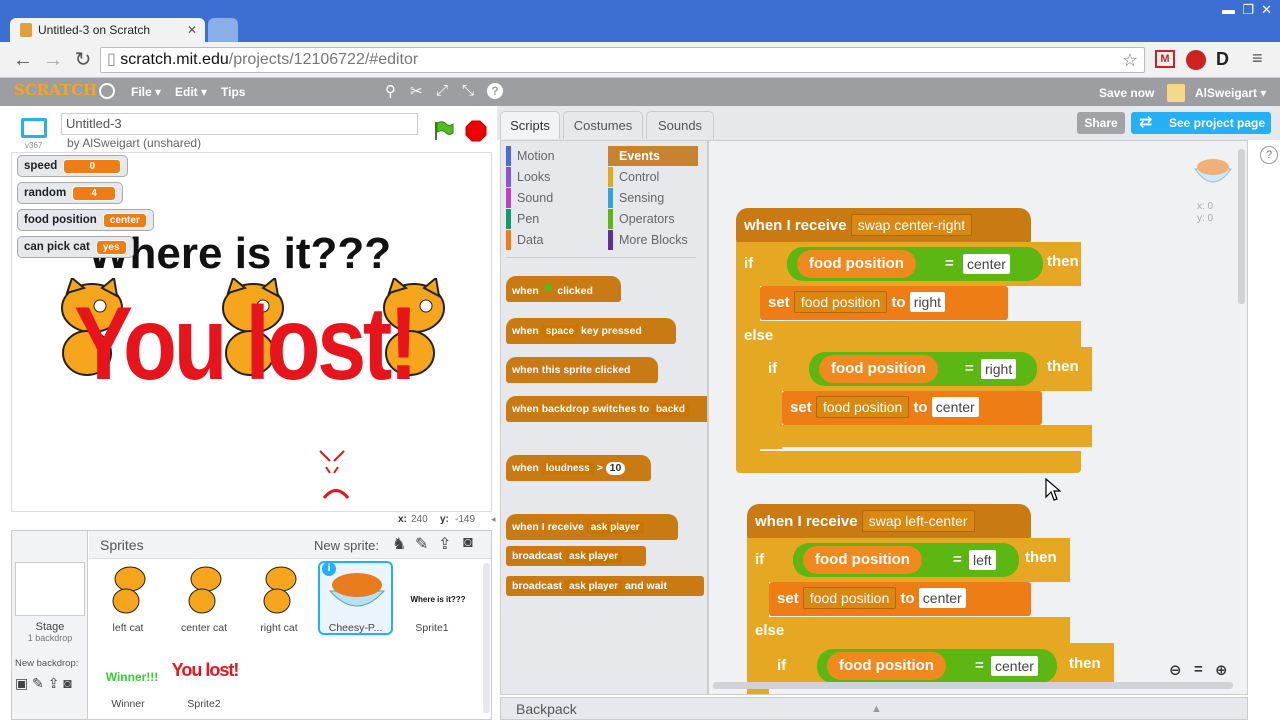  I want to click on monitor-random: random 4, so click(70, 193).